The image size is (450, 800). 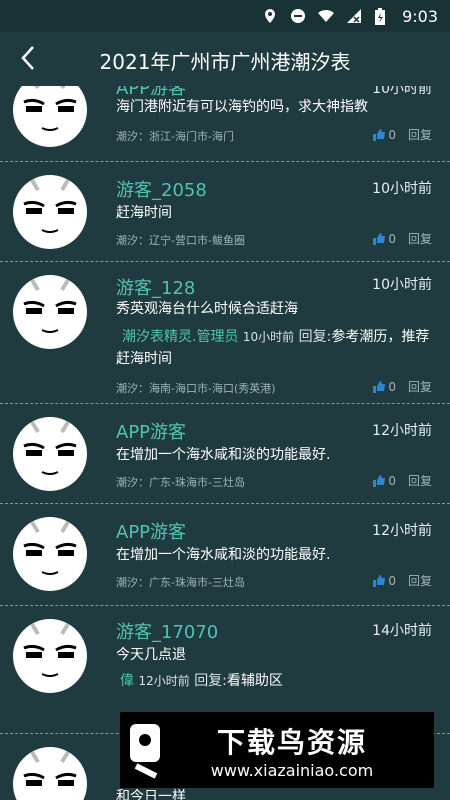 What do you see at coordinates (242, 107) in the screenshot?
I see `comment-text: 海门港附近有可以海钓的吗，求大神指教` at bounding box center [242, 107].